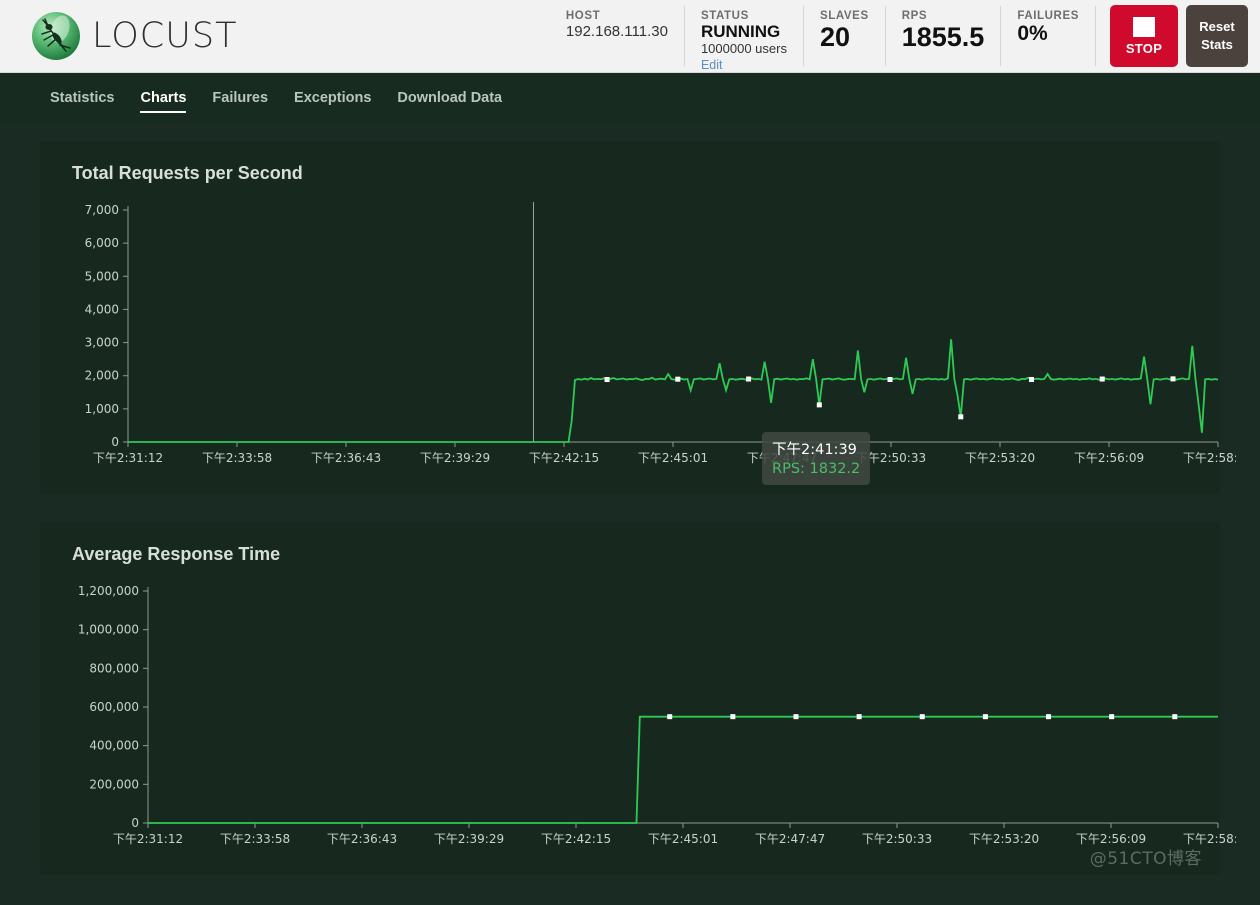  I want to click on svg-text: 6,000, so click(102, 243).